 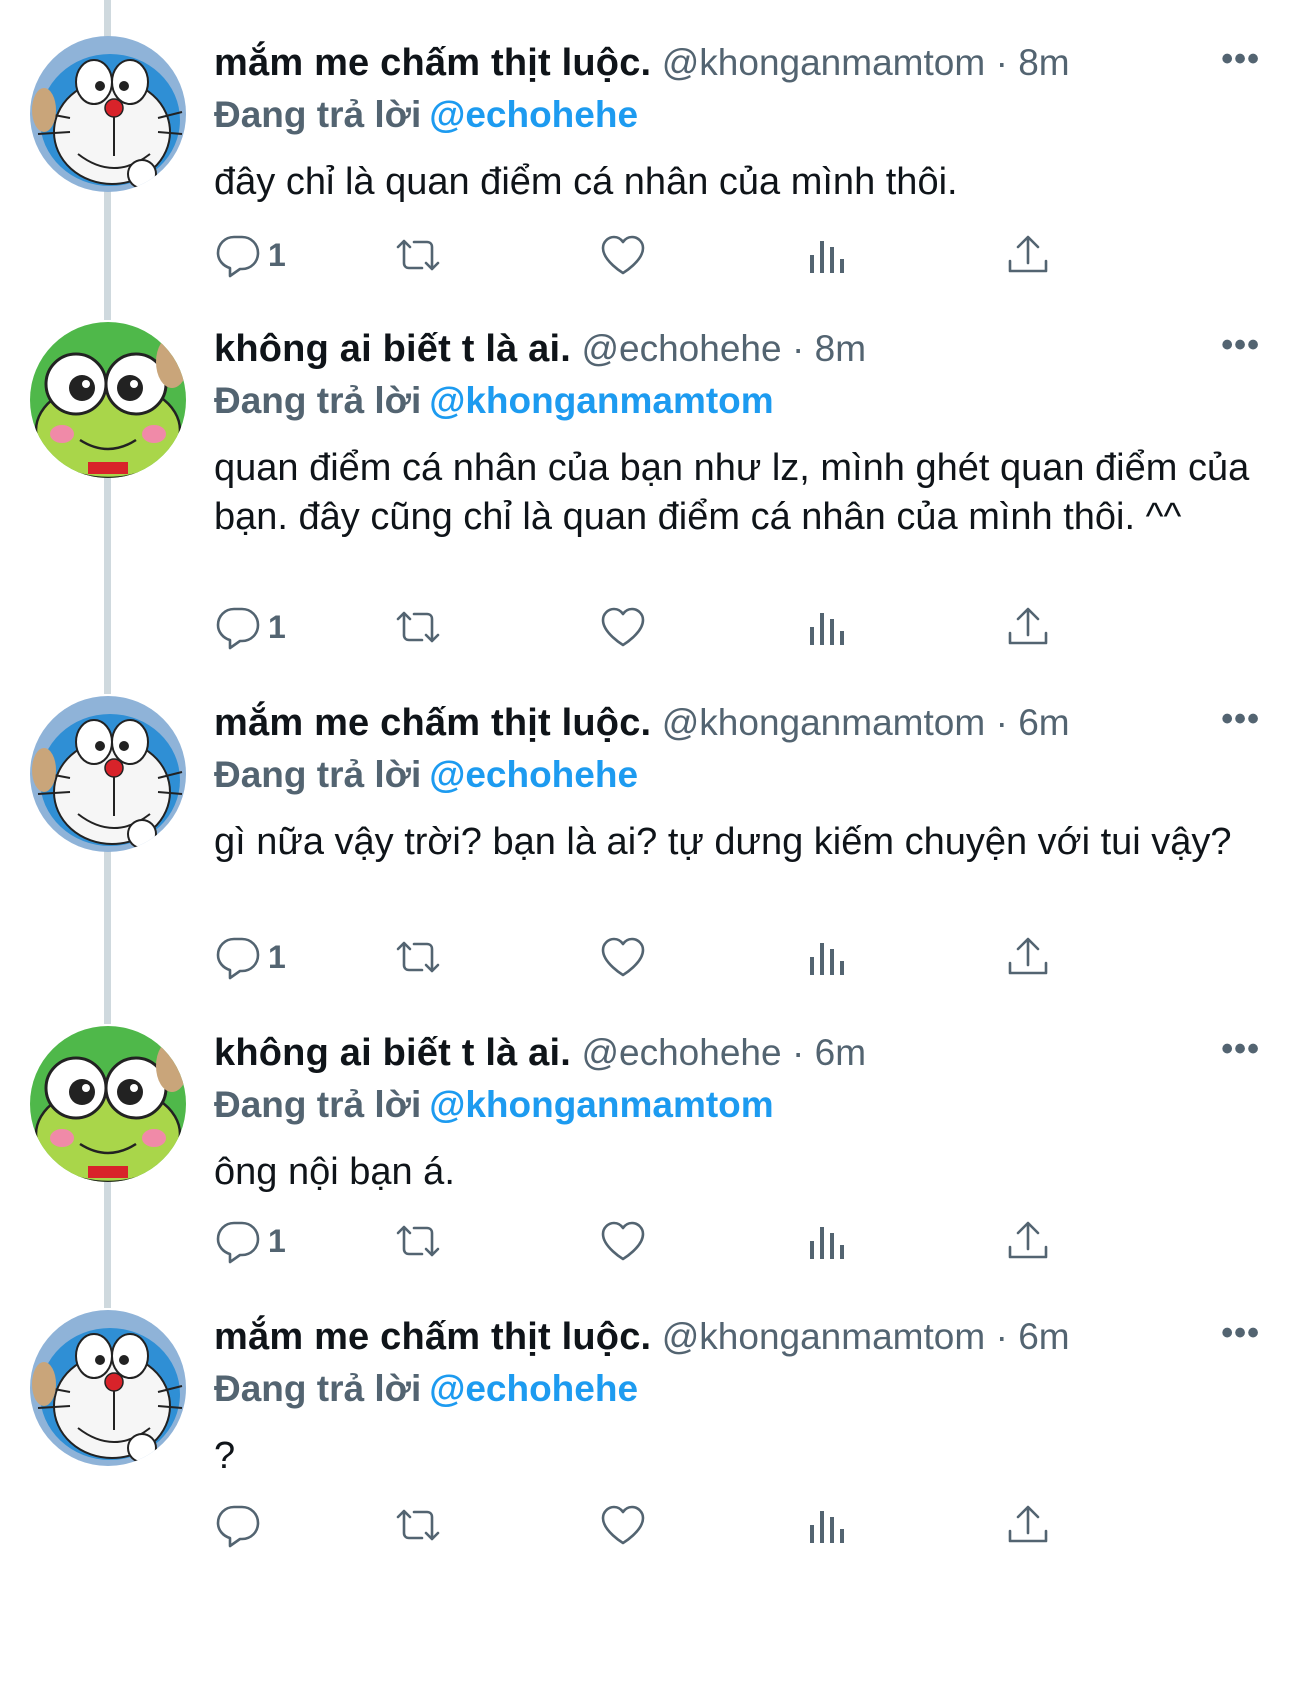 I want to click on replying-to: Đang trả lời @khonganmamtom, so click(x=494, y=1105).